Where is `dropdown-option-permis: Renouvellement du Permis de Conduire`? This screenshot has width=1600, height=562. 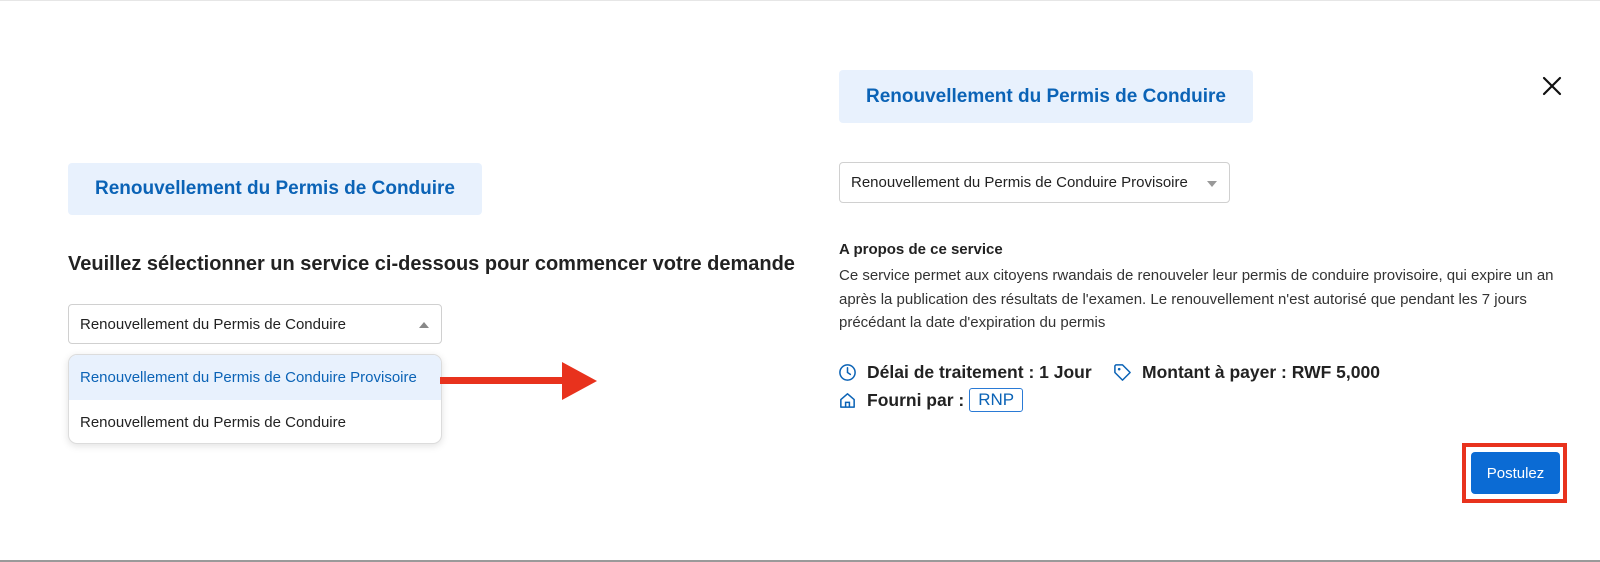
dropdown-option-permis: Renouvellement du Permis de Conduire is located at coordinates (255, 421).